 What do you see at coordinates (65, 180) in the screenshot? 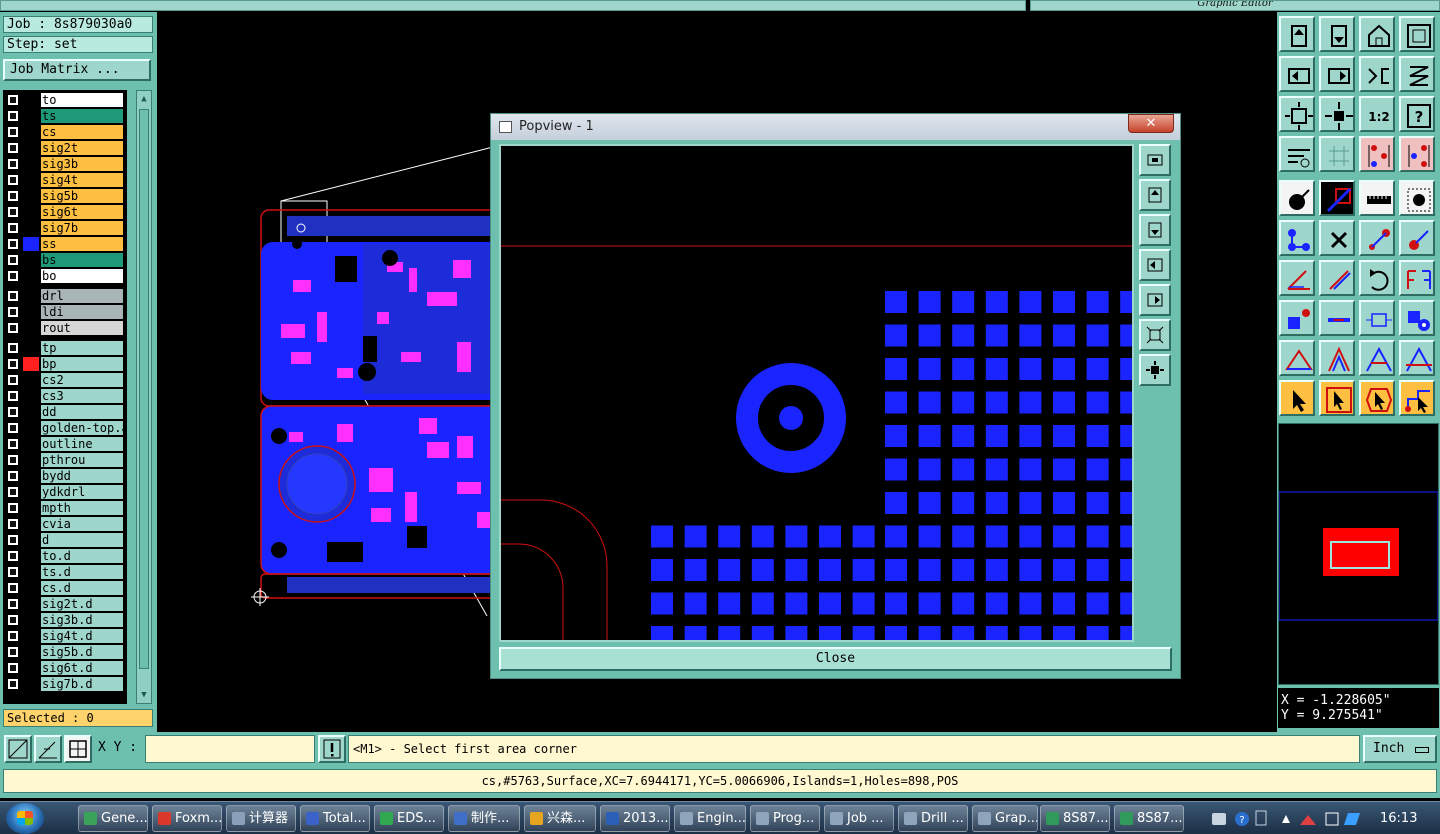
I see `layer-row: sig4t` at bounding box center [65, 180].